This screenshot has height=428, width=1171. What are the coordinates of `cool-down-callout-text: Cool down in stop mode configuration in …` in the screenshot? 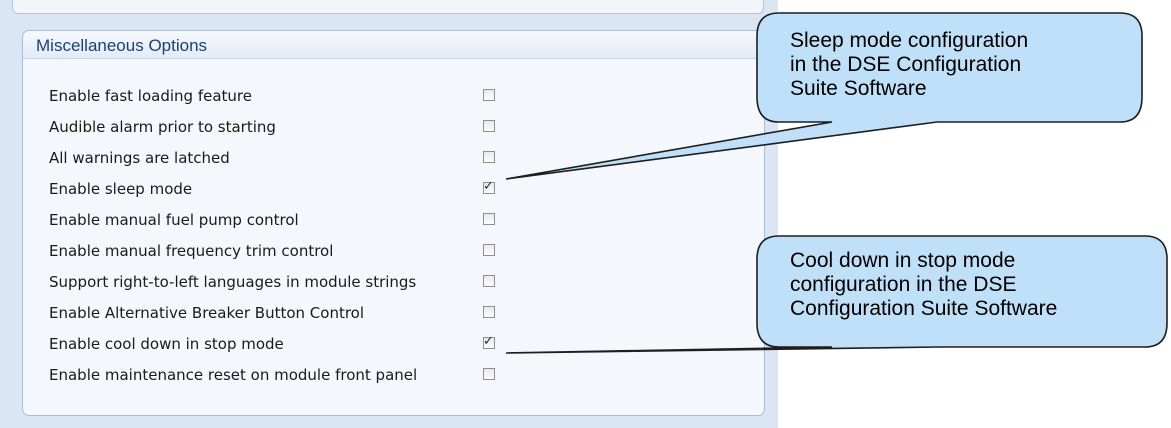 It's located at (924, 284).